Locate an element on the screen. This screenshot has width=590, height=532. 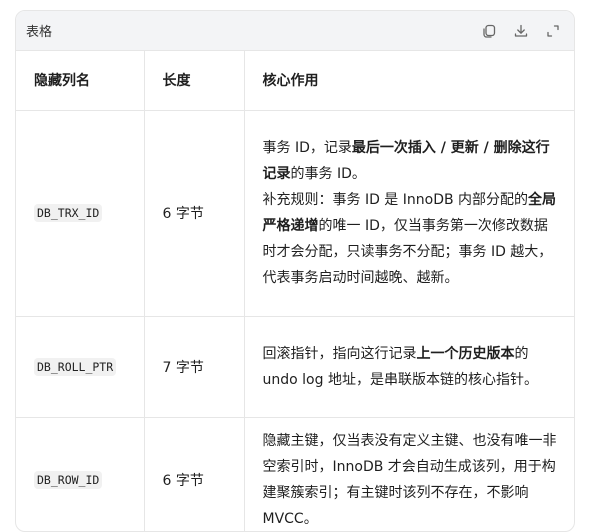
code-span: DB_ROLL_PTR is located at coordinates (75, 366).